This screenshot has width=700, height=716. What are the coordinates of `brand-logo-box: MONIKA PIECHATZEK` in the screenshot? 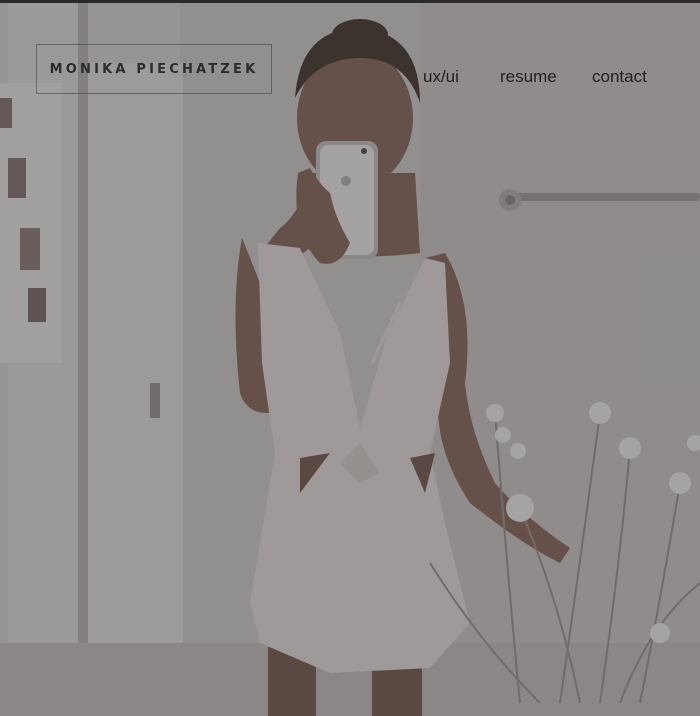 It's located at (154, 69).